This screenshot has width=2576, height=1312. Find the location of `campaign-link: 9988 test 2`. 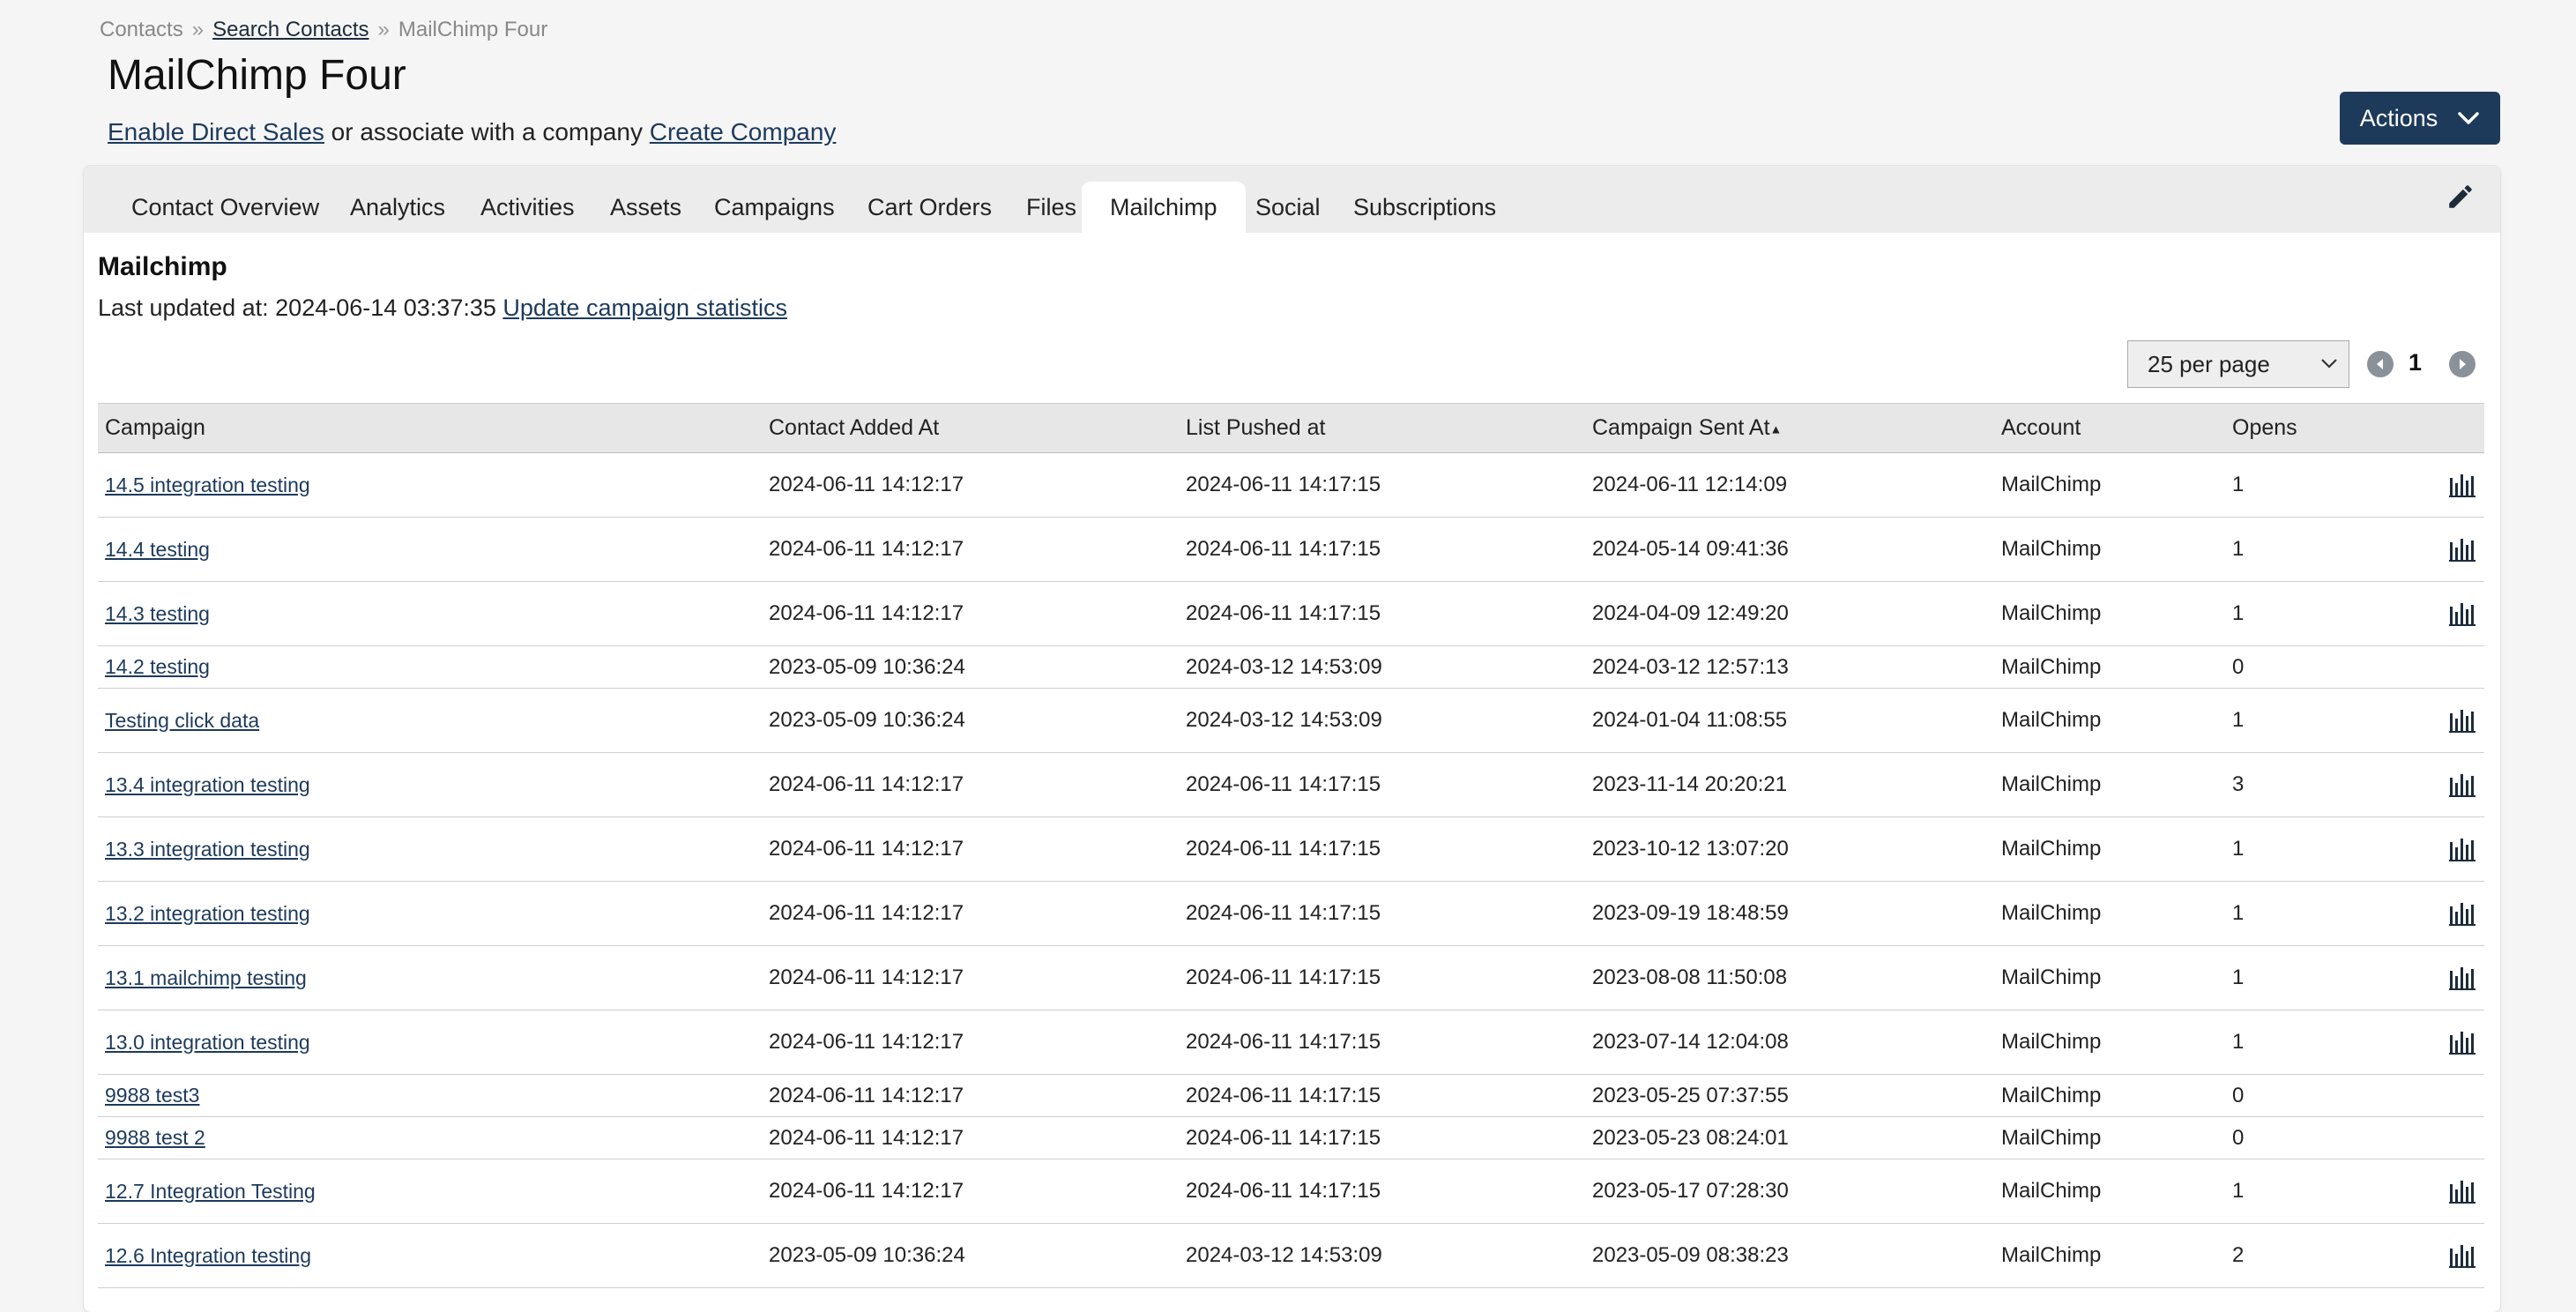

campaign-link: 9988 test 2 is located at coordinates (155, 1137).